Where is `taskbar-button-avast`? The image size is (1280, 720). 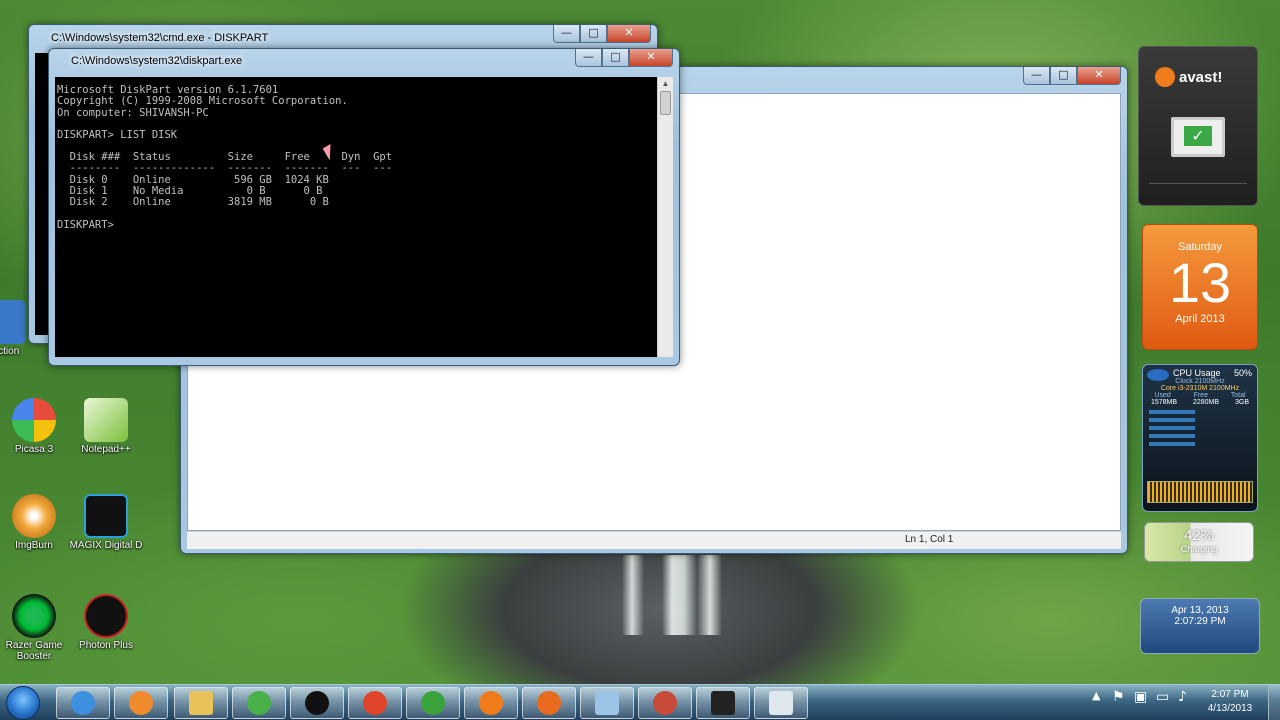
taskbar-button-avast is located at coordinates (491, 703).